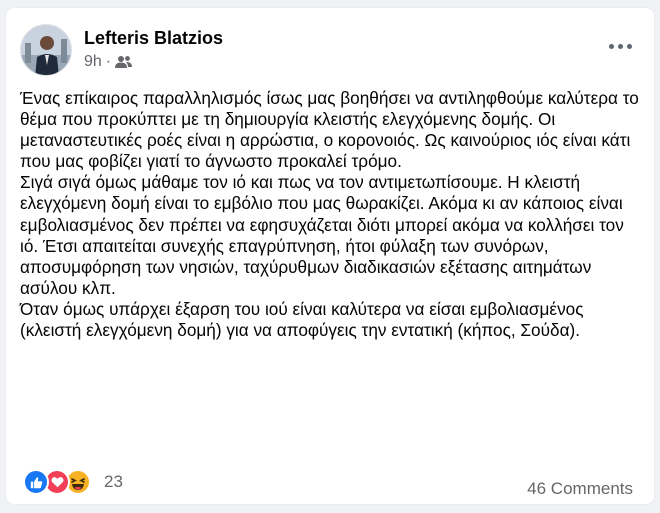 The width and height of the screenshot is (660, 513). Describe the element at coordinates (611, 46) in the screenshot. I see `more-horizontal-icon` at that location.